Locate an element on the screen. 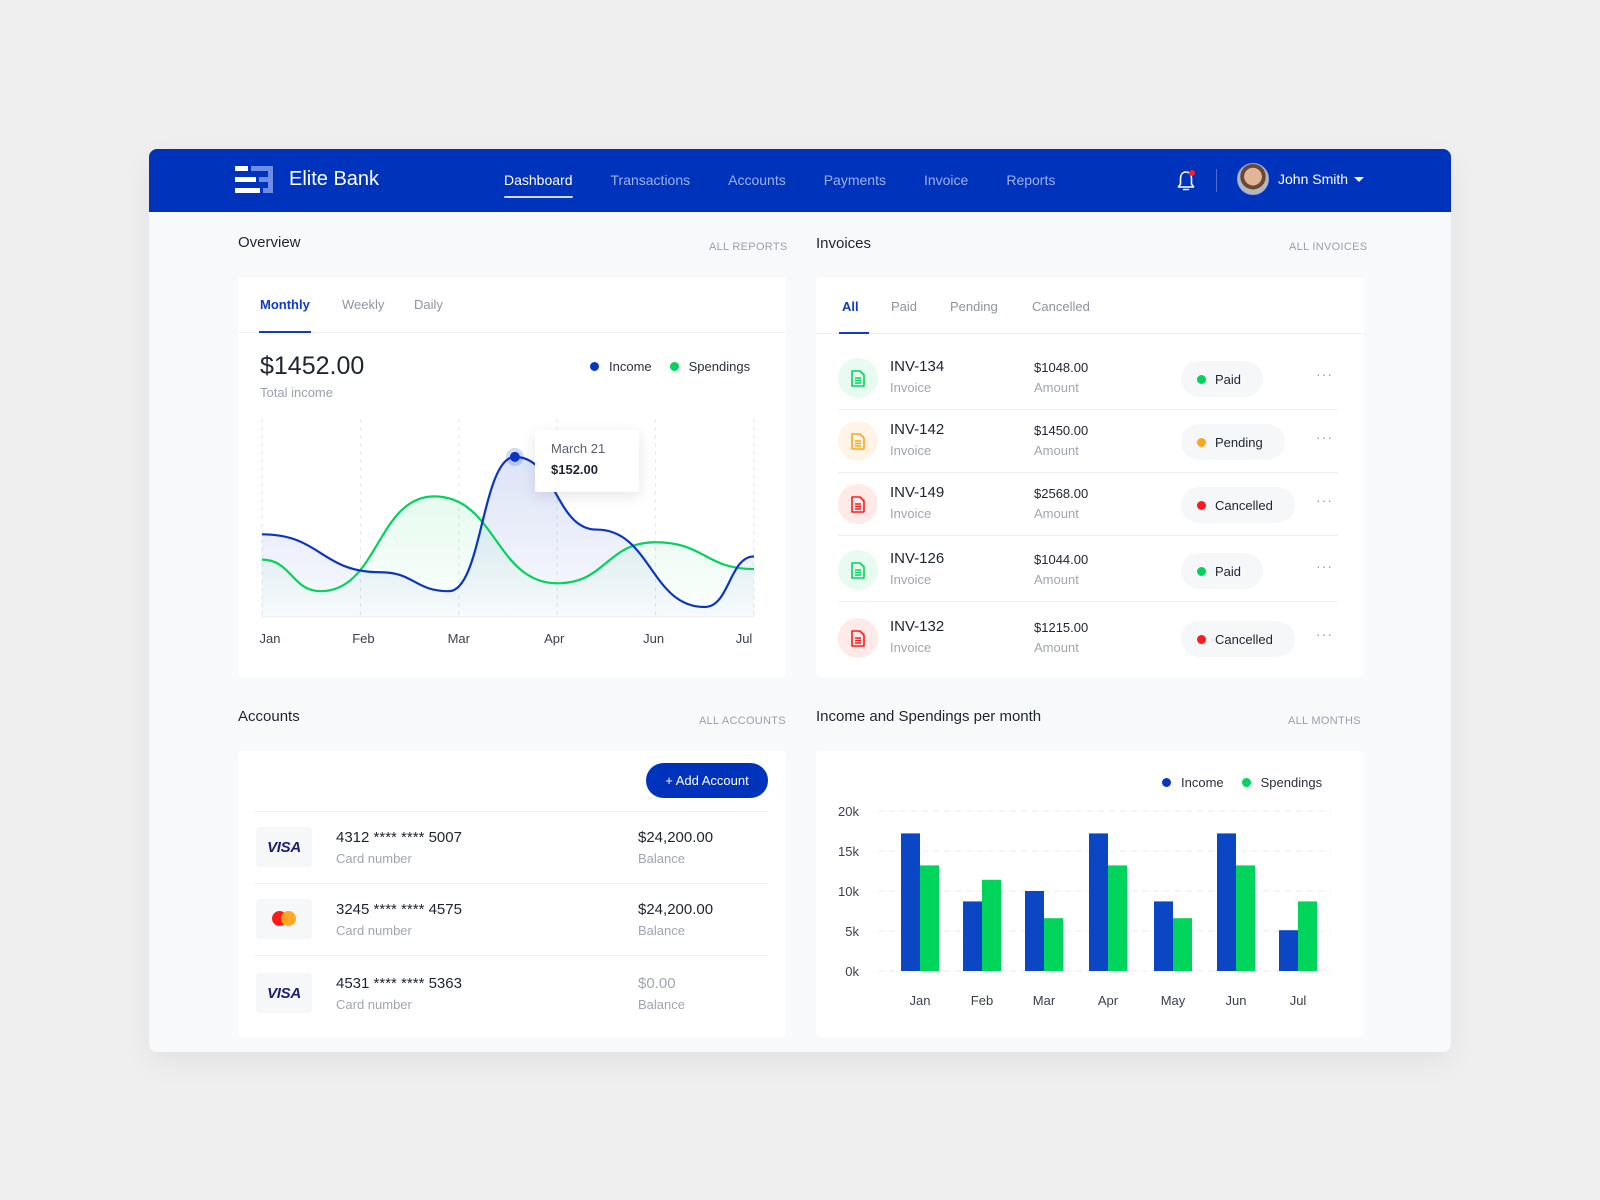 Image resolution: width=1600 pixels, height=1200 pixels. nav-payments: Payments is located at coordinates (855, 180).